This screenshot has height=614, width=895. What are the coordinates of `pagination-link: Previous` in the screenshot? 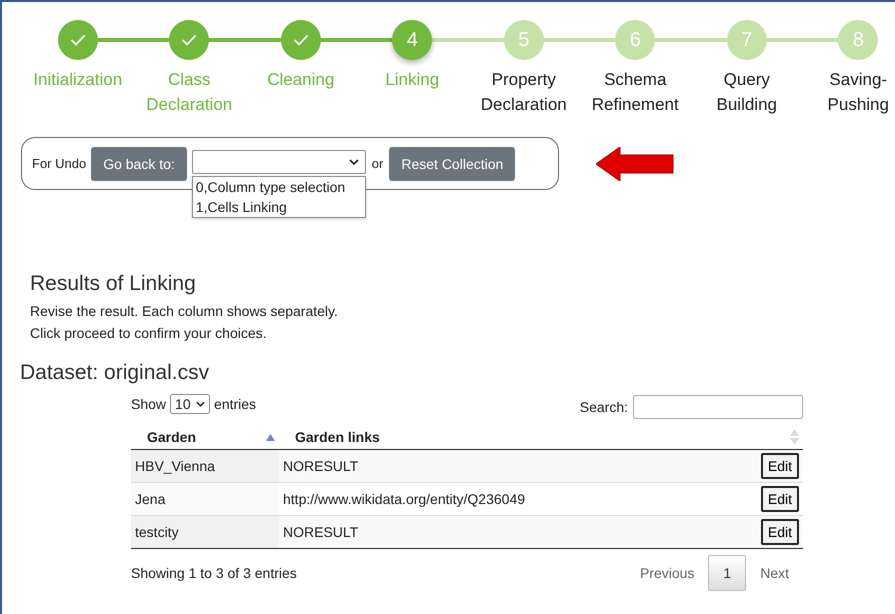 It's located at (667, 573).